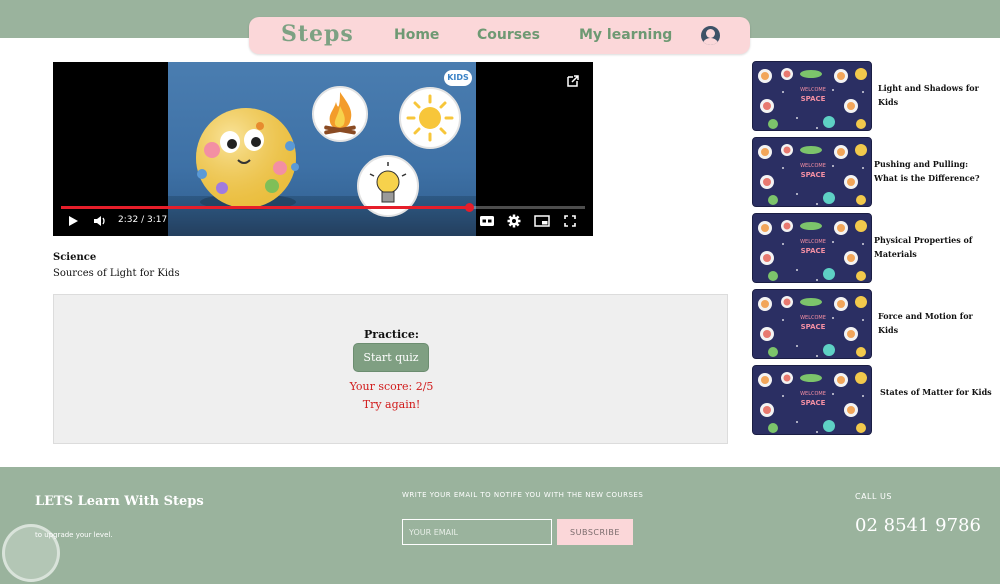 This screenshot has width=1000, height=584. I want to click on volume-icon, so click(100, 221).